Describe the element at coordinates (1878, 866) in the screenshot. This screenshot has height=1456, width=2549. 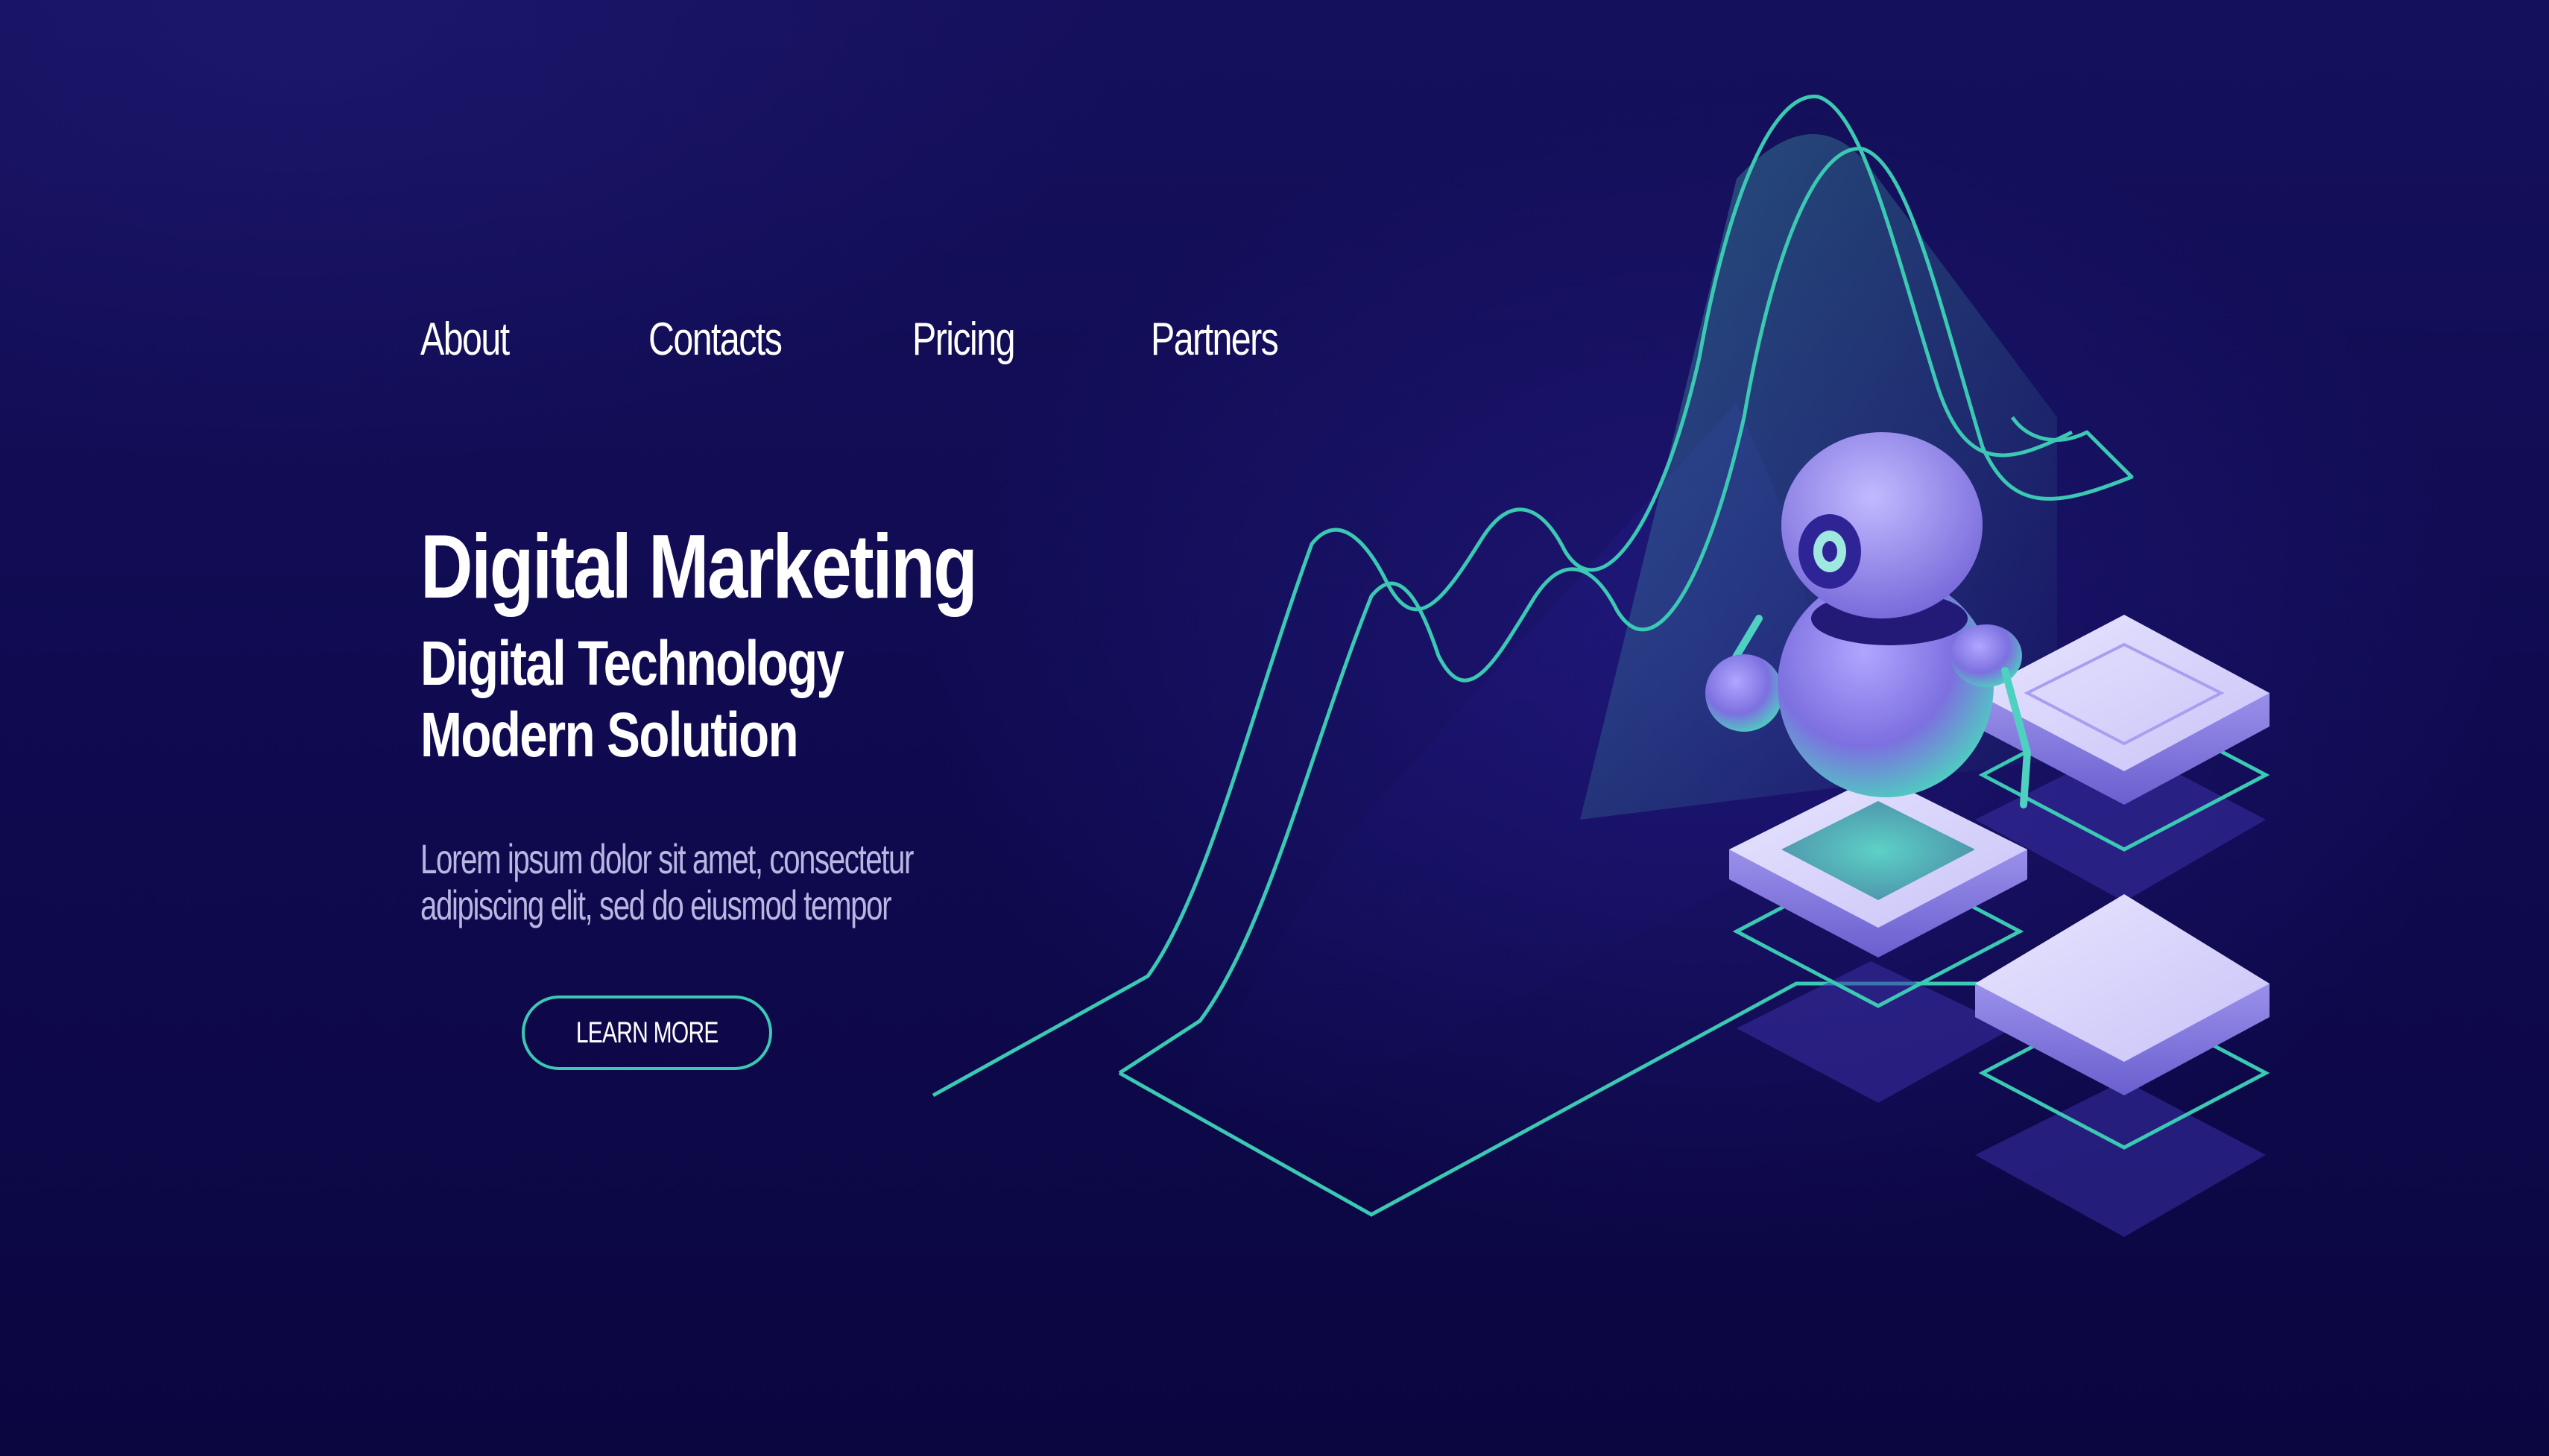
I see `platform-tile-left` at that location.